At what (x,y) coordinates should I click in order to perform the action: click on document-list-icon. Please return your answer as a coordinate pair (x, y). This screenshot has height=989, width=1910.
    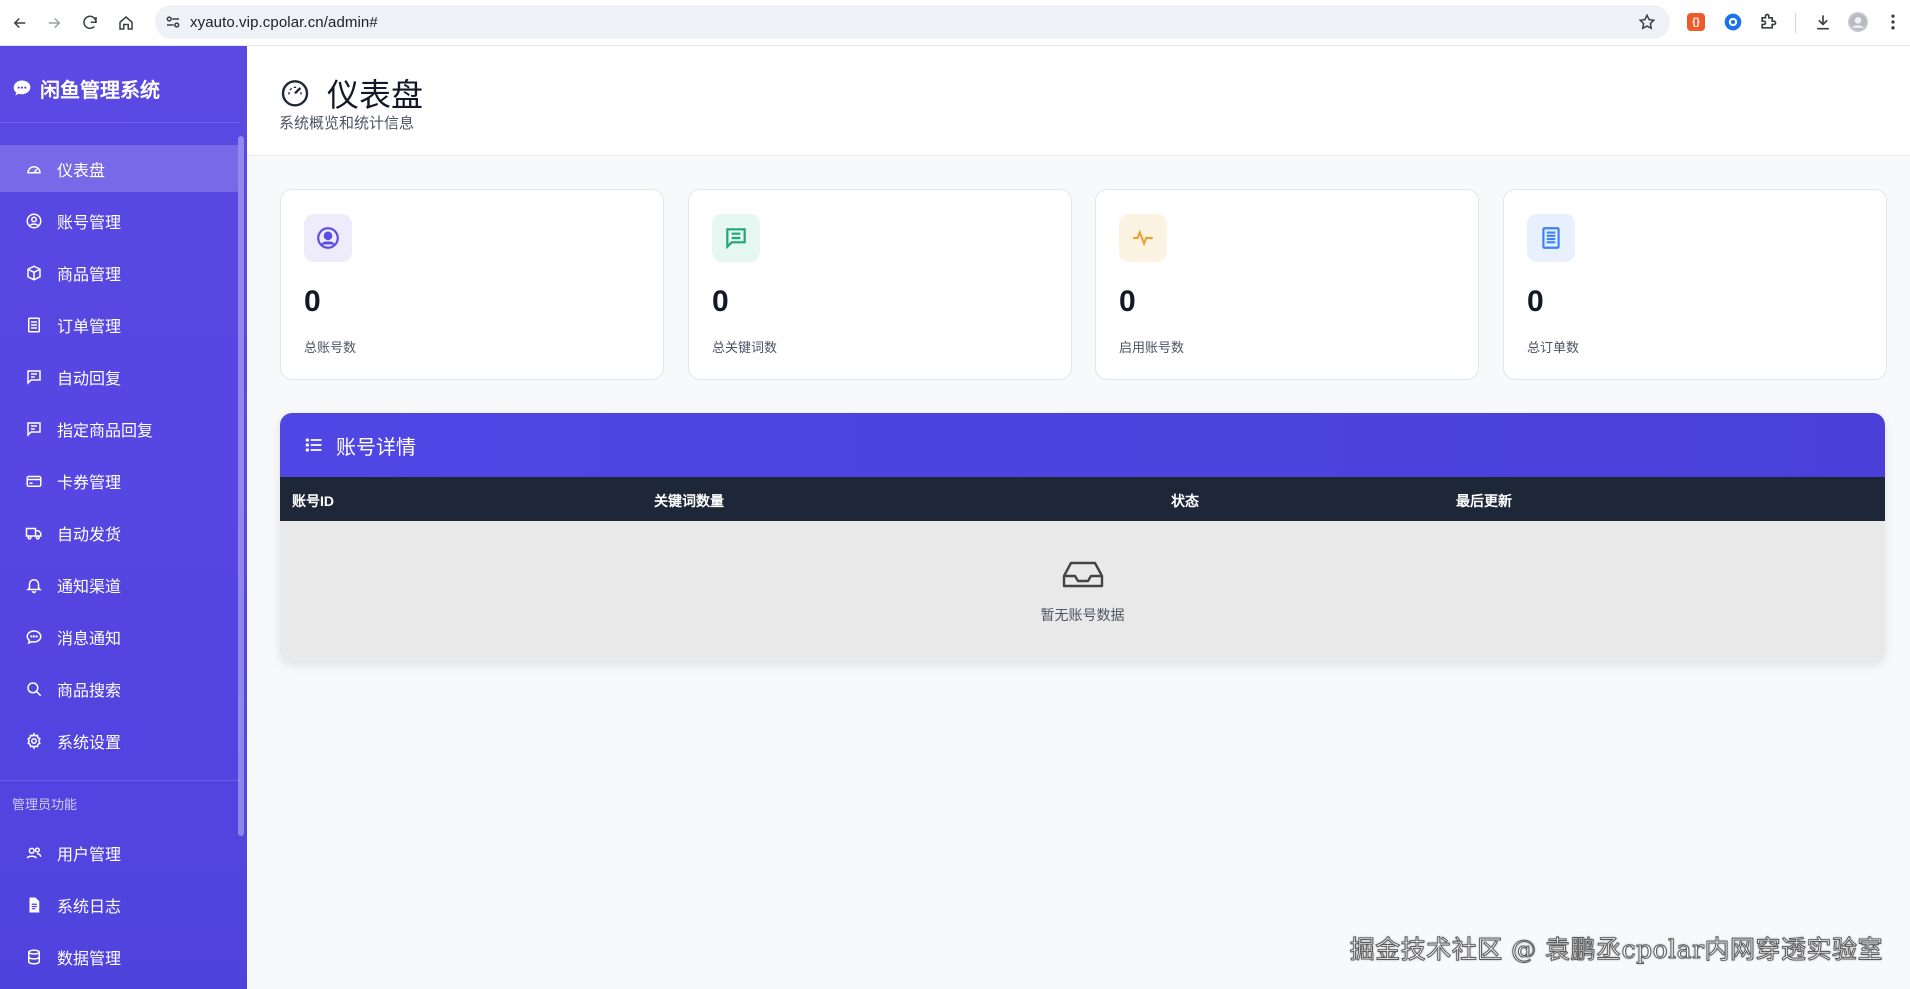
    Looking at the image, I should click on (1551, 238).